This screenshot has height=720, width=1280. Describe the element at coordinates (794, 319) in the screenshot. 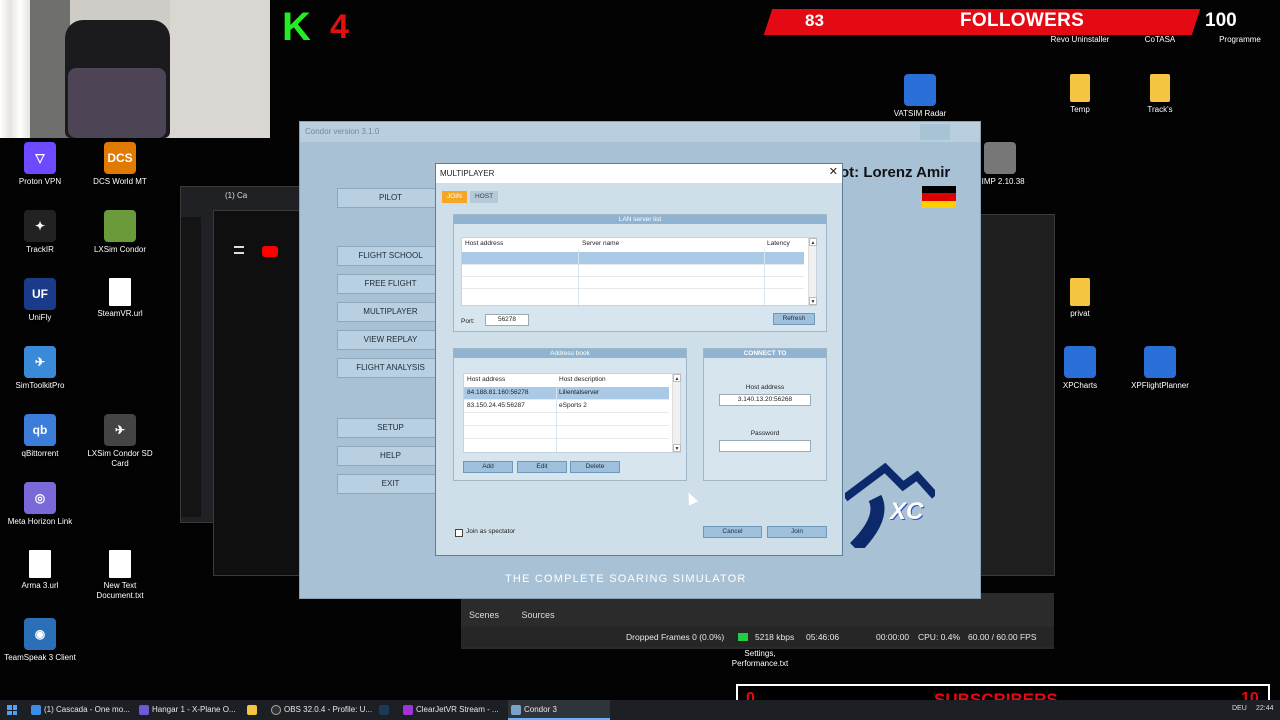

I see `refresh-button: Refresh` at that location.